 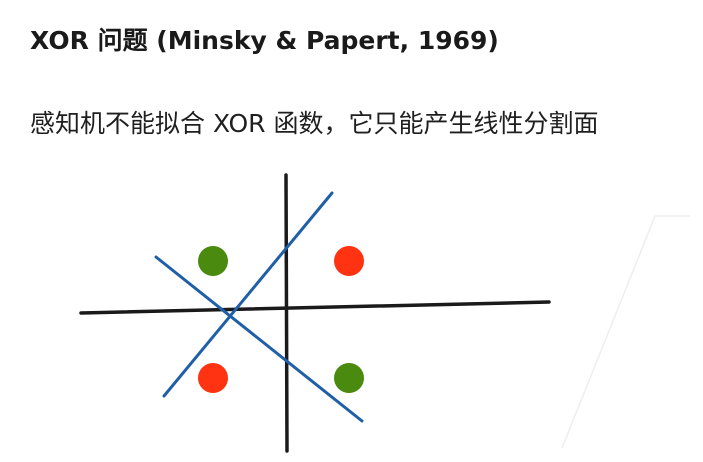 I want to click on separator-line, so click(x=248, y=294).